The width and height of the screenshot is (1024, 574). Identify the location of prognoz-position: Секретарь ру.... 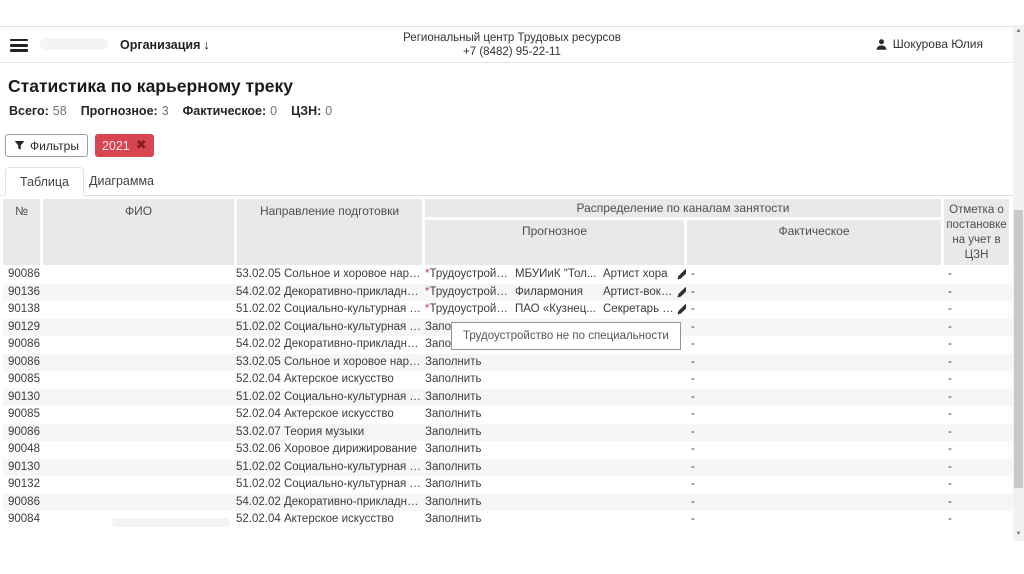
(638, 309).